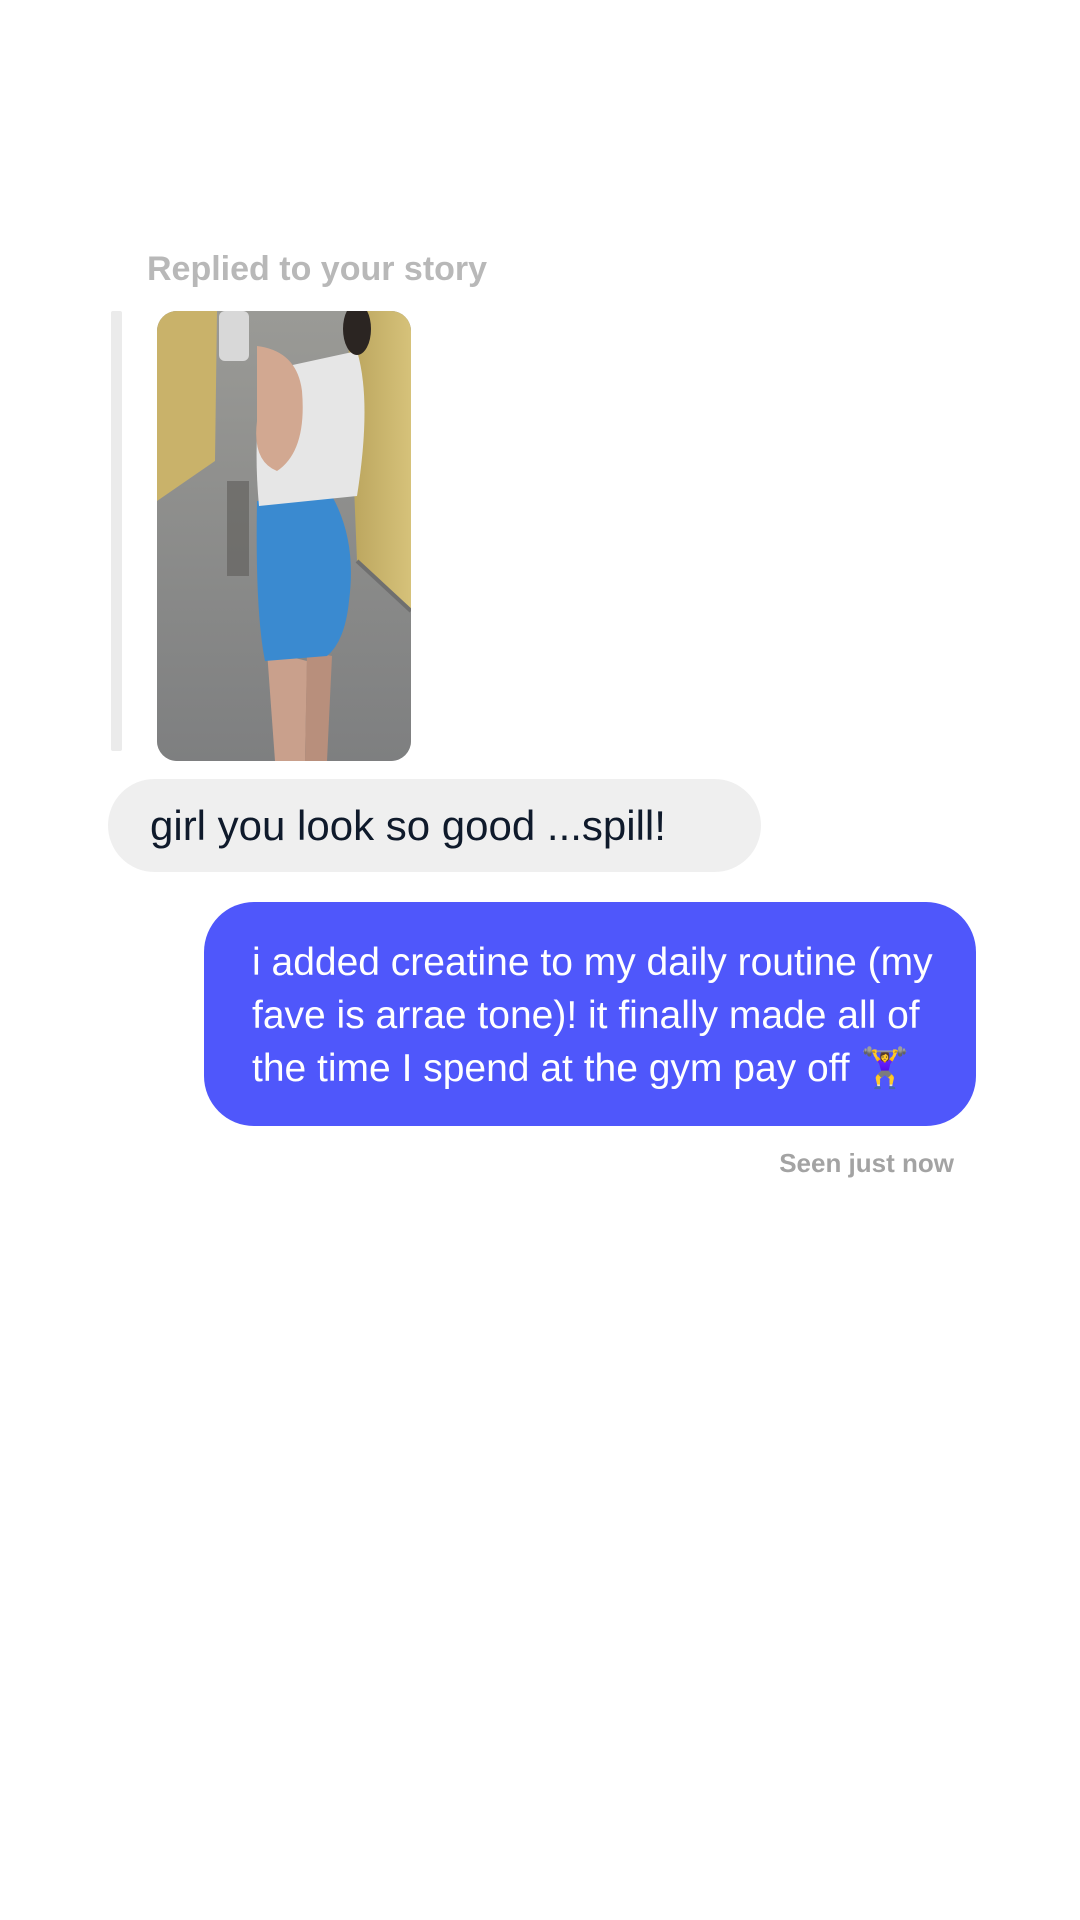 The width and height of the screenshot is (1080, 1920). I want to click on seen-status: Seen just now, so click(866, 1163).